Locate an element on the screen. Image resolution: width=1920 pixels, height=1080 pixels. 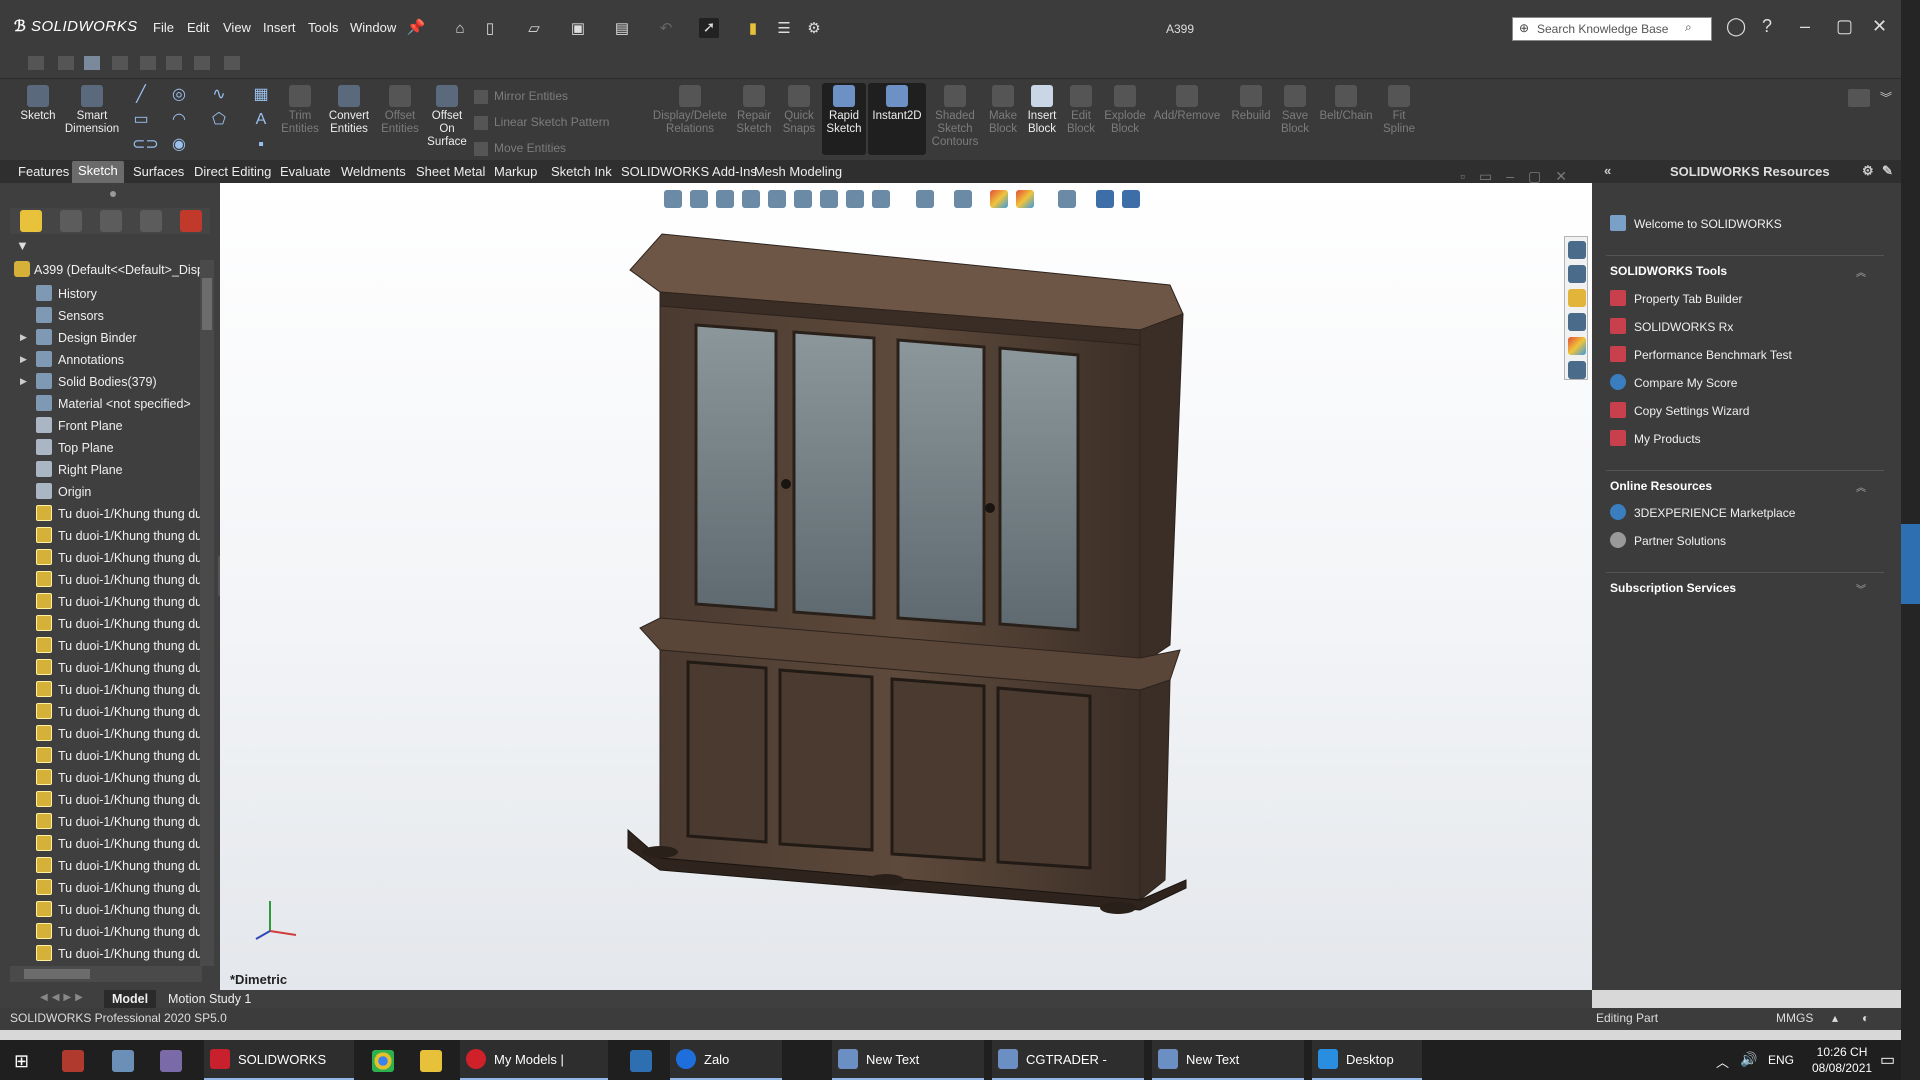
dimxpert-manager-tab-icon is located at coordinates (151, 221).